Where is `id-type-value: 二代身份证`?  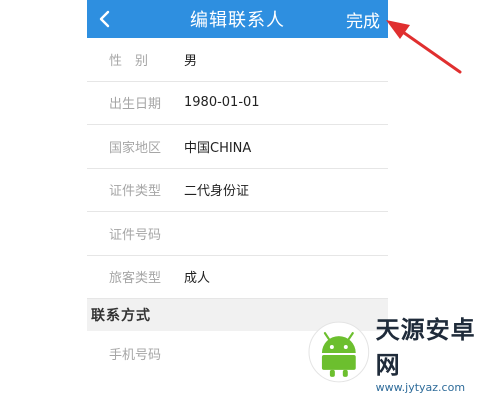
id-type-value: 二代身份证 is located at coordinates (217, 192).